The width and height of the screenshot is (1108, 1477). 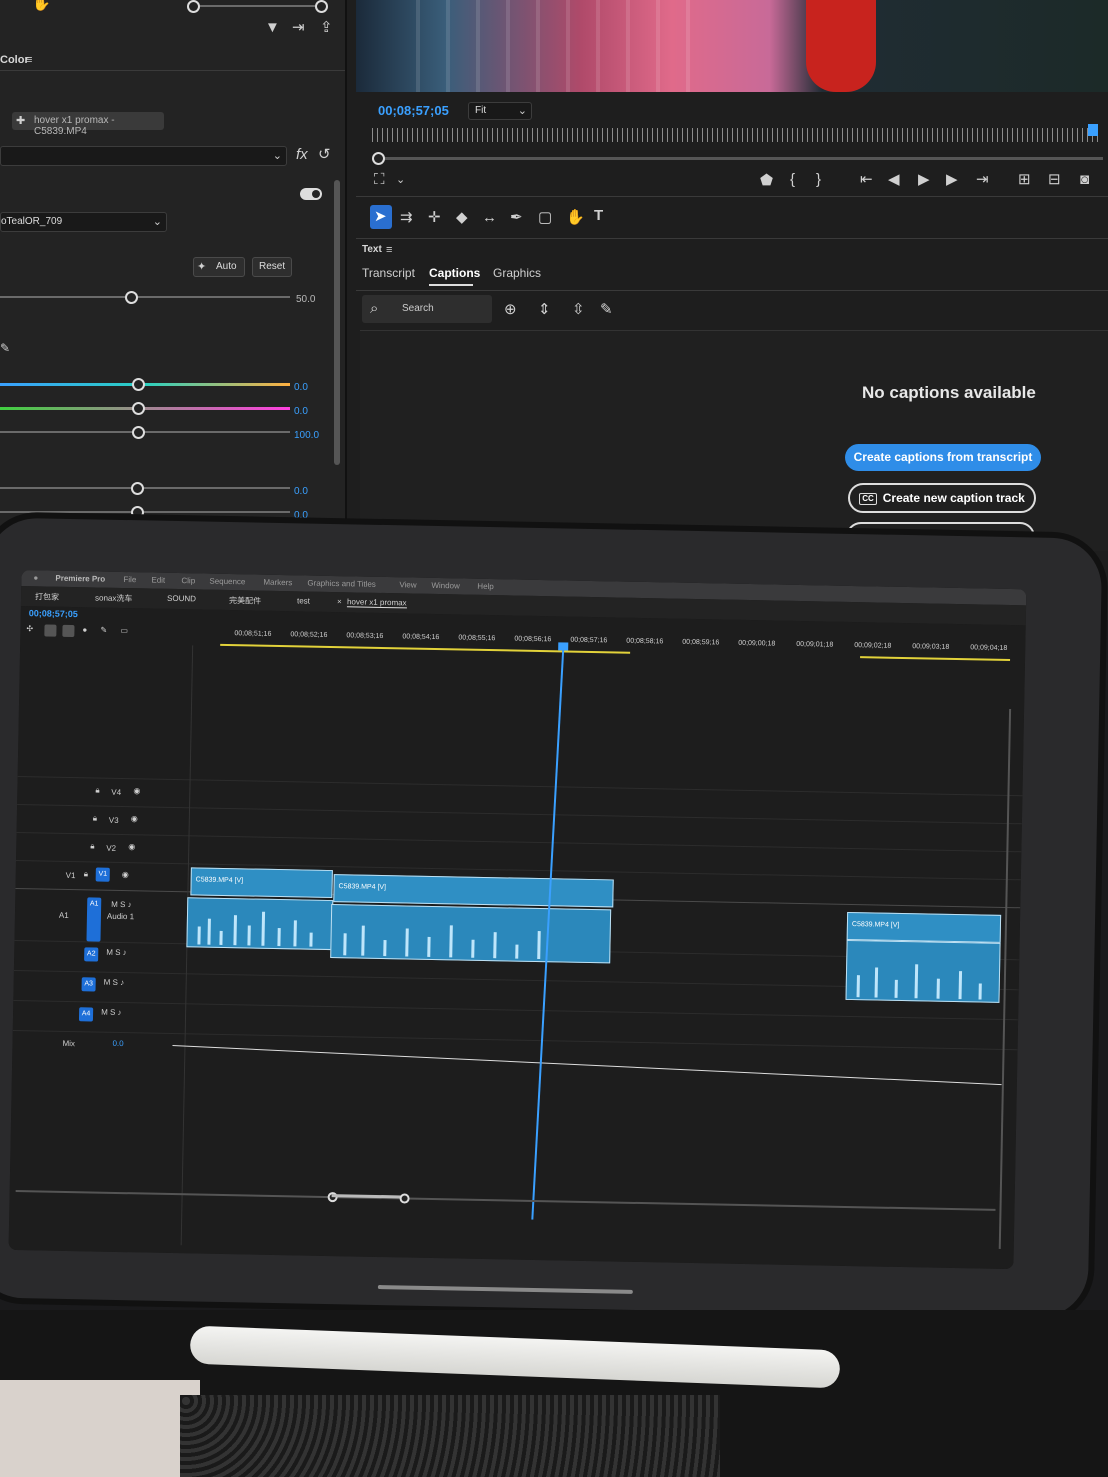 What do you see at coordinates (129, 579) in the screenshot?
I see `menu-file: File` at bounding box center [129, 579].